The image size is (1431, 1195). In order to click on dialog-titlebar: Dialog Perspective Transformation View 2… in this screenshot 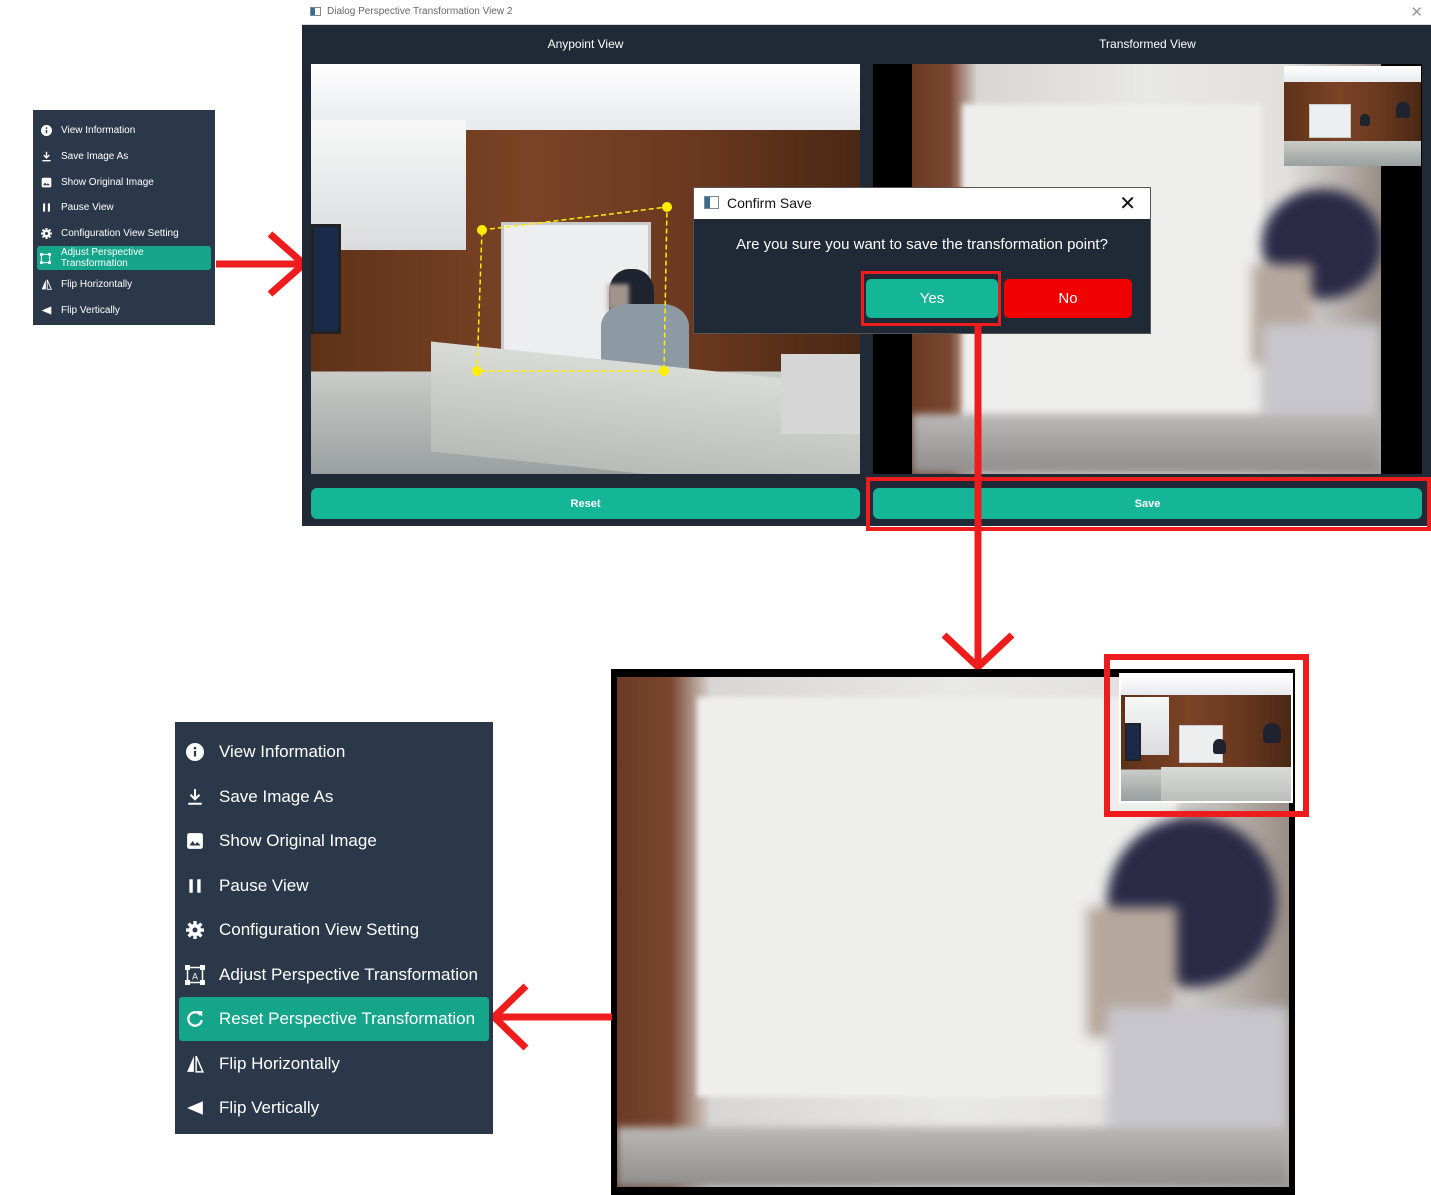, I will do `click(866, 12)`.